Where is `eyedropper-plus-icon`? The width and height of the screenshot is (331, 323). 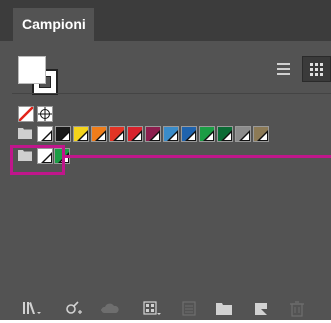
eyedropper-plus-icon is located at coordinates (74, 307).